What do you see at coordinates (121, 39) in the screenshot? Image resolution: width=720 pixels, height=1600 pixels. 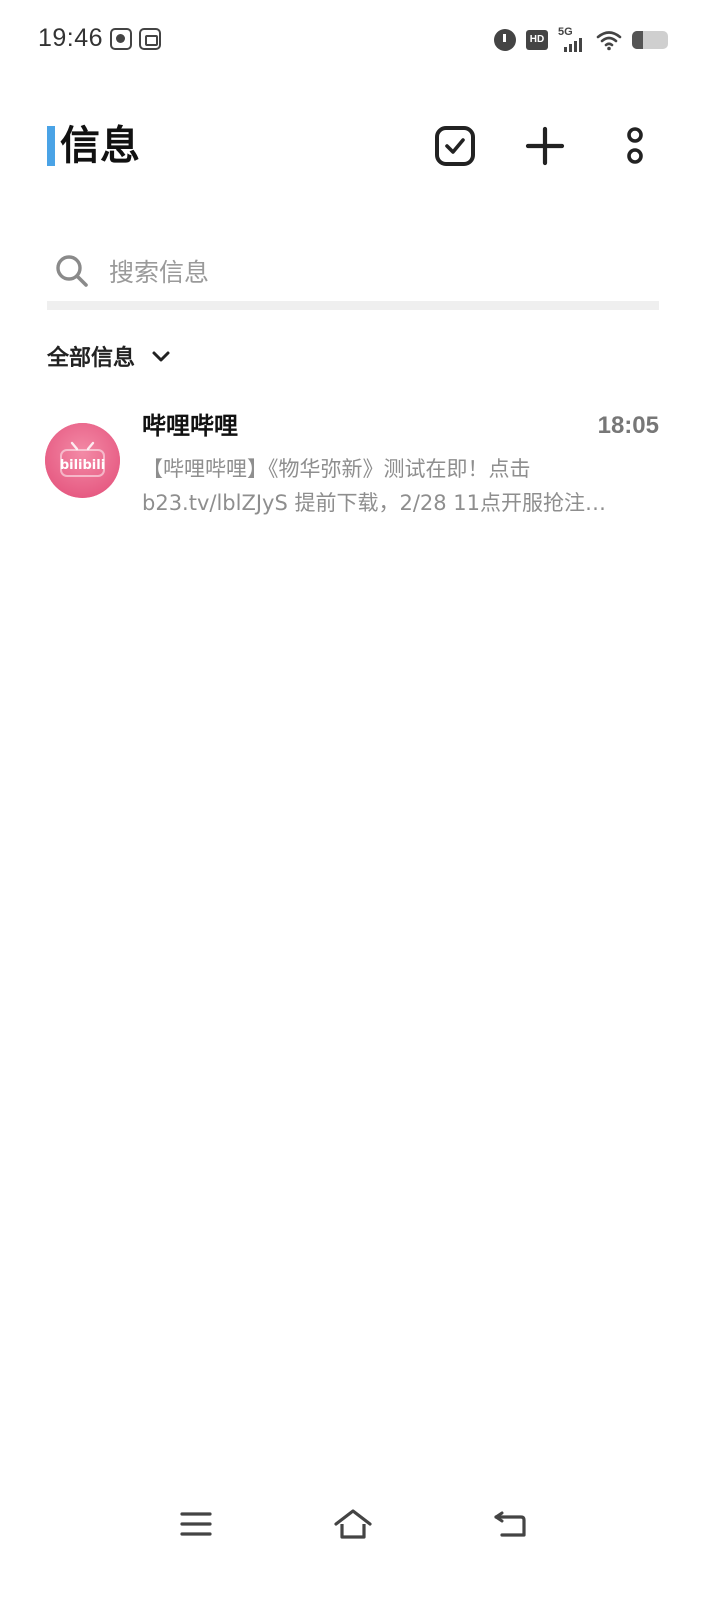 I see `video-call-icon` at bounding box center [121, 39].